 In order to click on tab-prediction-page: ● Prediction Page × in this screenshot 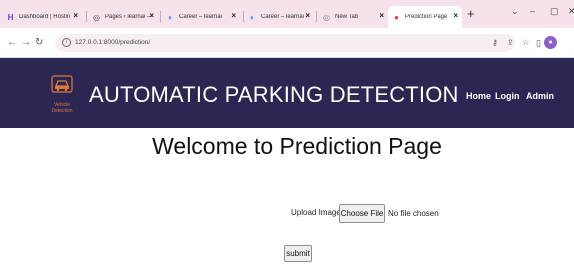, I will do `click(425, 17)`.